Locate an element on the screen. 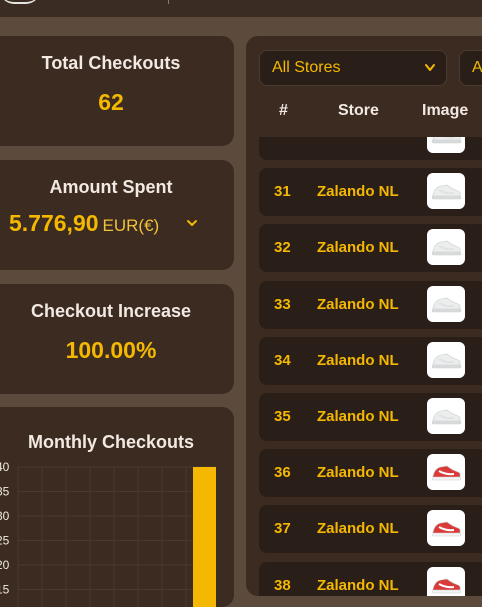  y-tick-label: 40 is located at coordinates (5, 467).